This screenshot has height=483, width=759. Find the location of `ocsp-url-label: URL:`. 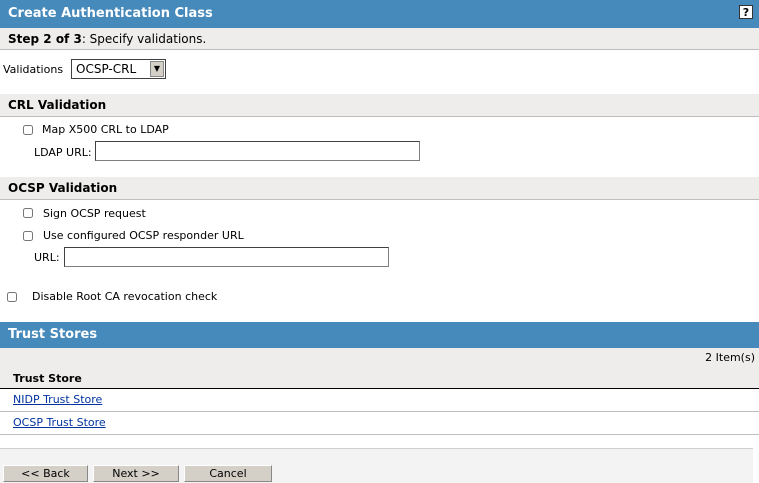

ocsp-url-label: URL: is located at coordinates (47, 257).